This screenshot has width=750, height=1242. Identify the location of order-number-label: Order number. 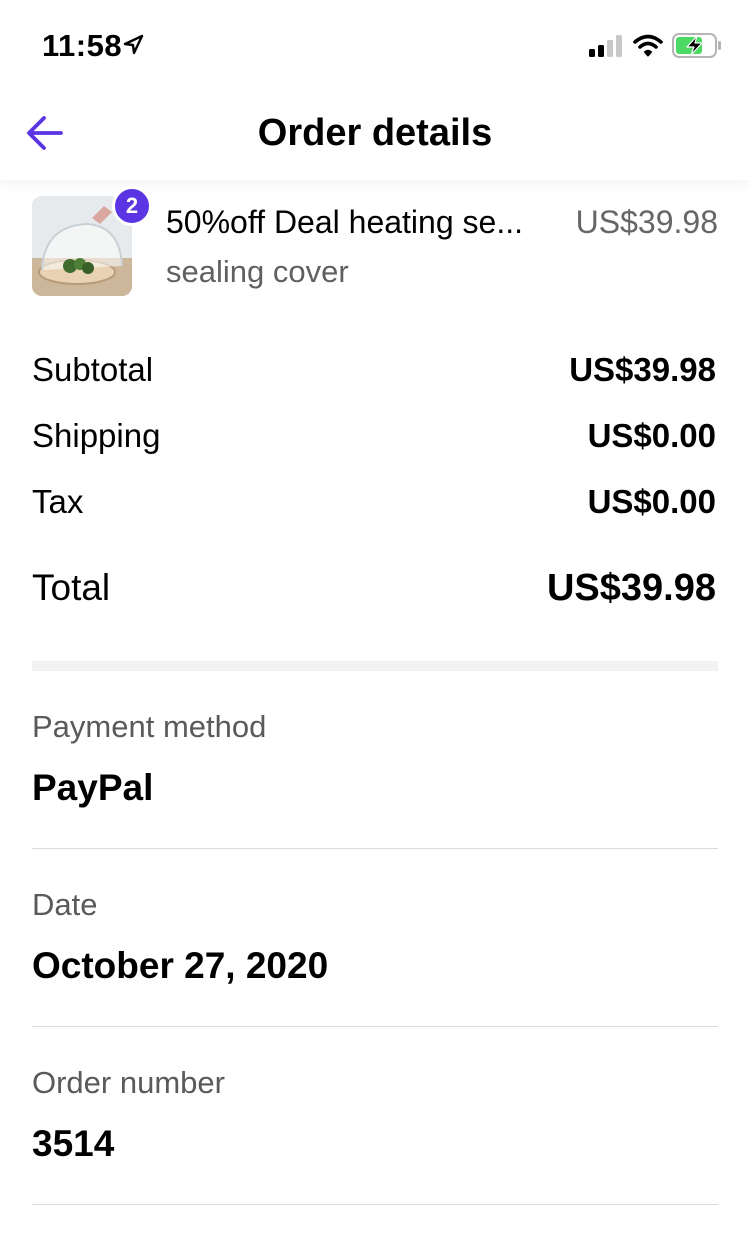
(128, 1082).